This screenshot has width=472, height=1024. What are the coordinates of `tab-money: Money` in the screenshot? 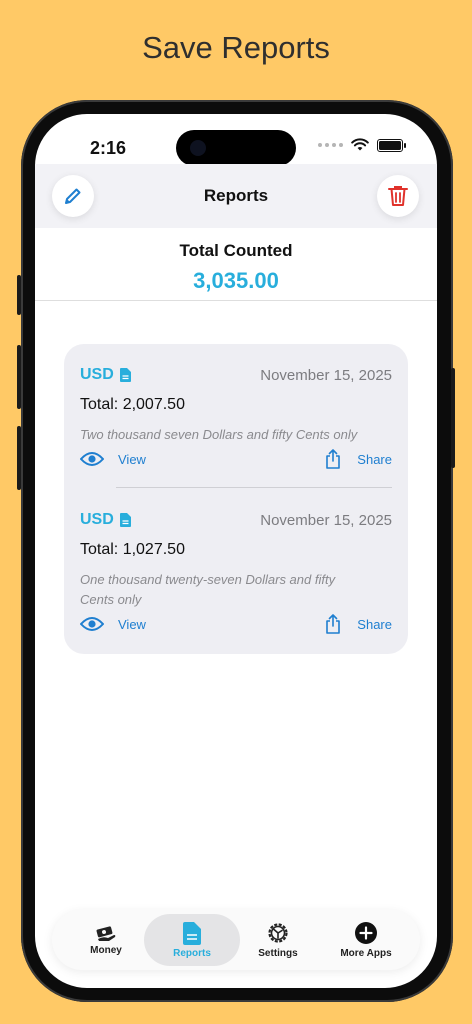 It's located at (106, 940).